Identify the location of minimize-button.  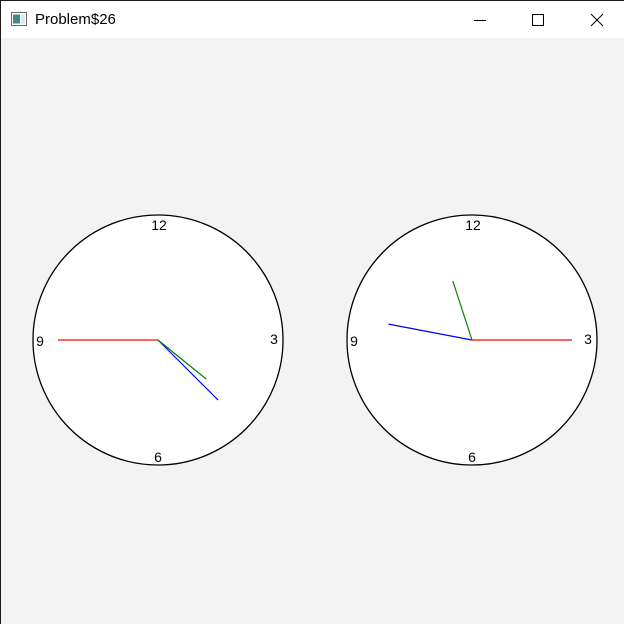
(480, 19).